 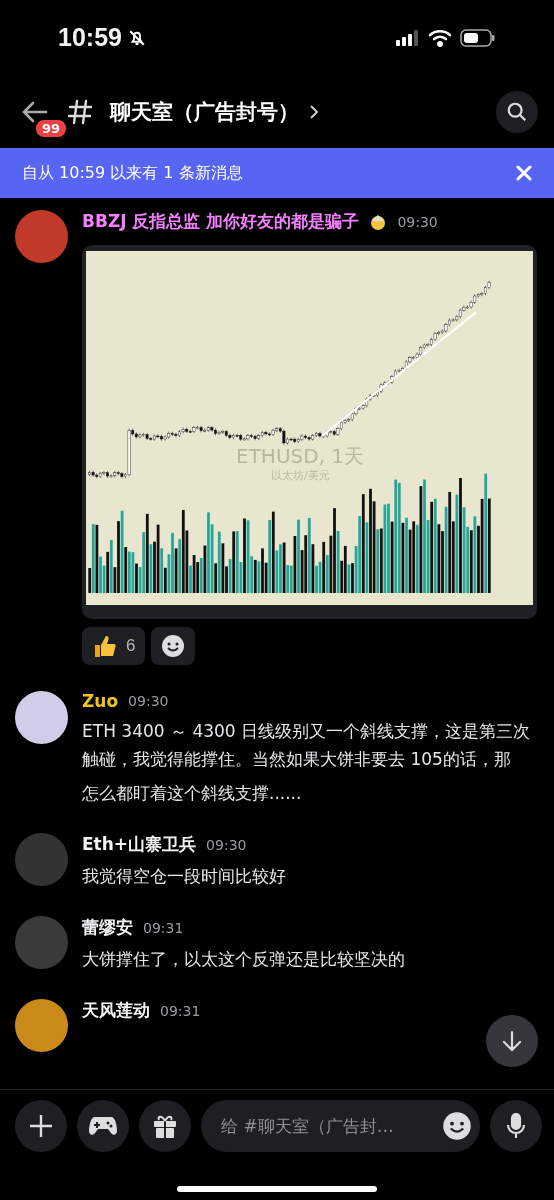 I want to click on battery-icon, so click(x=478, y=37).